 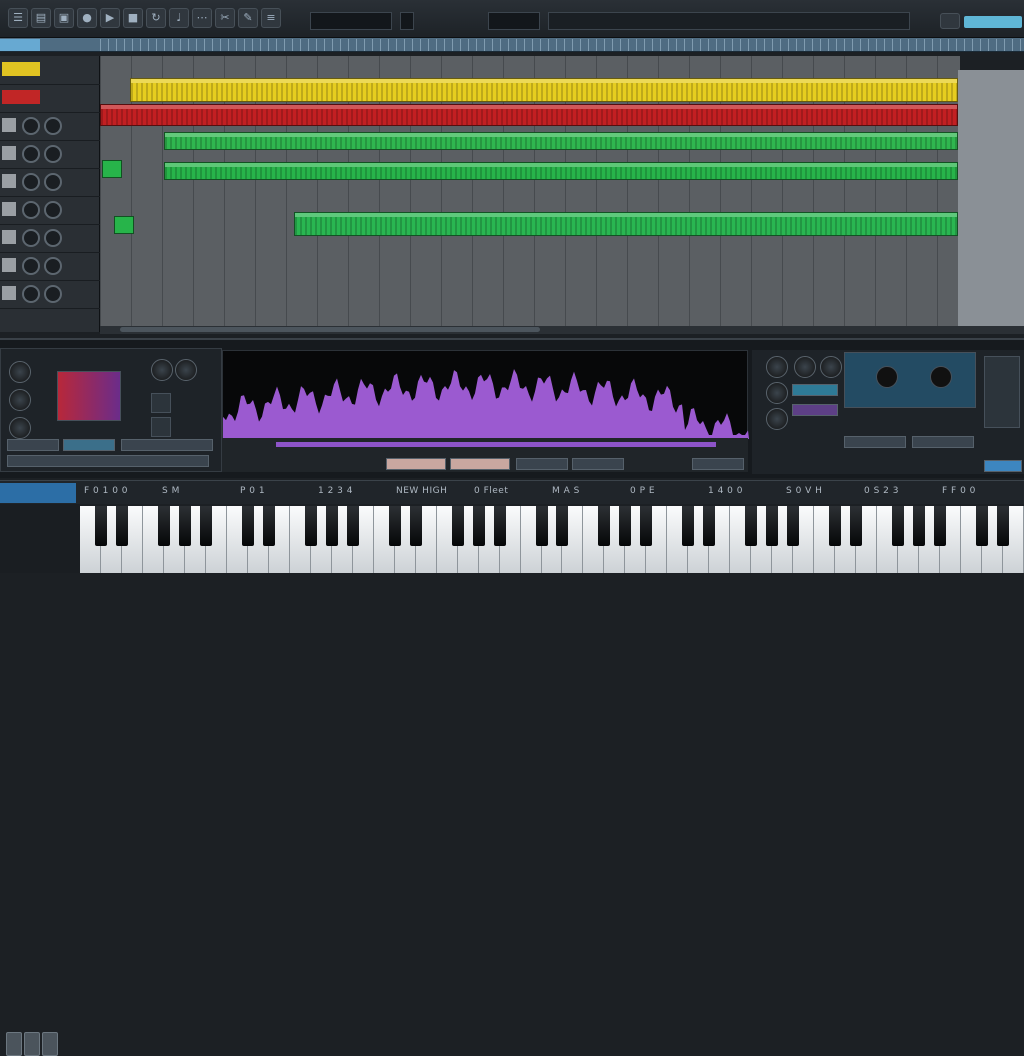 I want to click on attack-knob, so click(x=20, y=428).